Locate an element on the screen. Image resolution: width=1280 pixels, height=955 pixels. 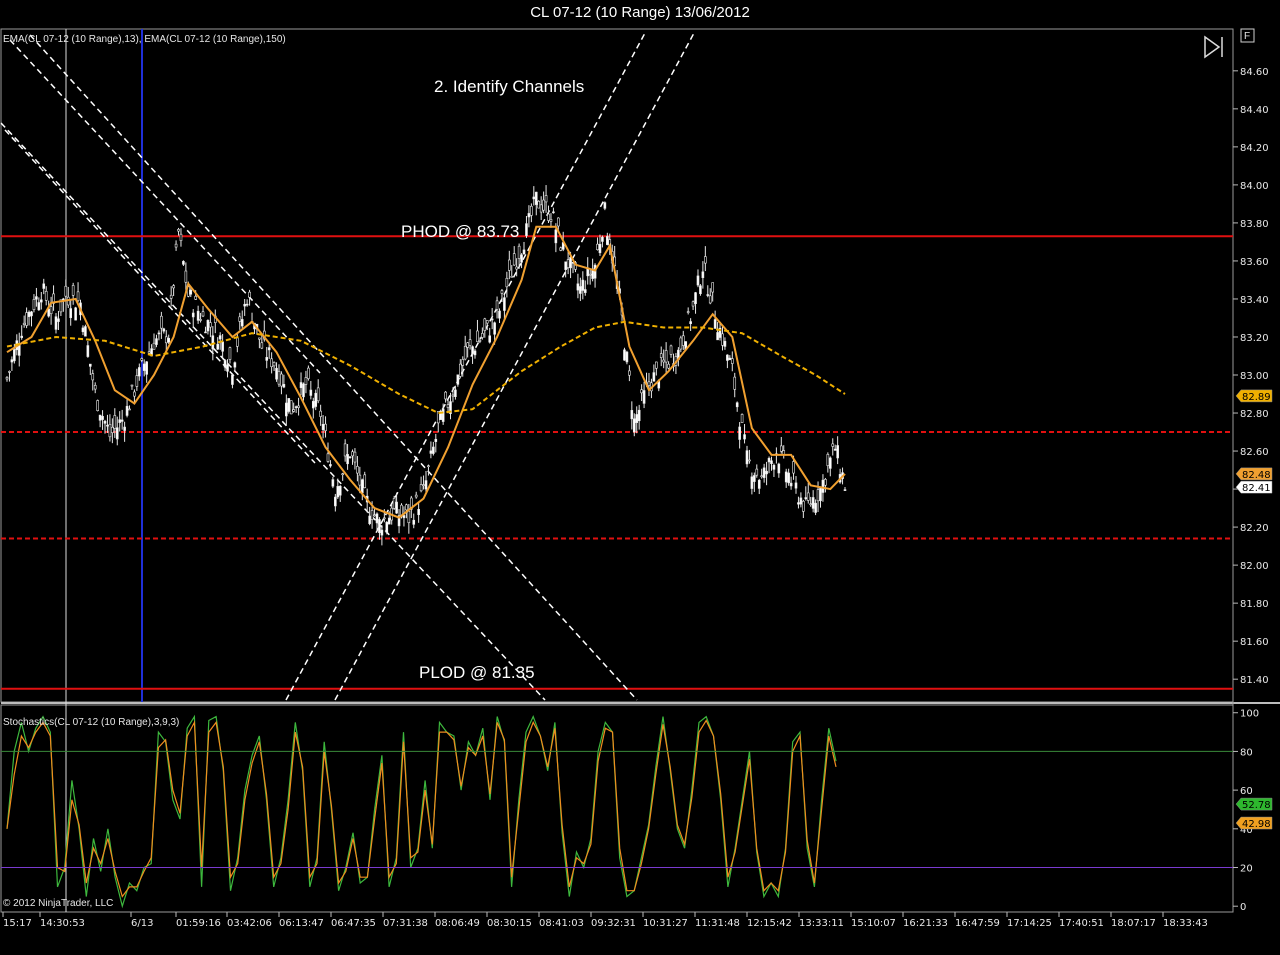
x-tick-label: 06:13:47 is located at coordinates (301, 923).